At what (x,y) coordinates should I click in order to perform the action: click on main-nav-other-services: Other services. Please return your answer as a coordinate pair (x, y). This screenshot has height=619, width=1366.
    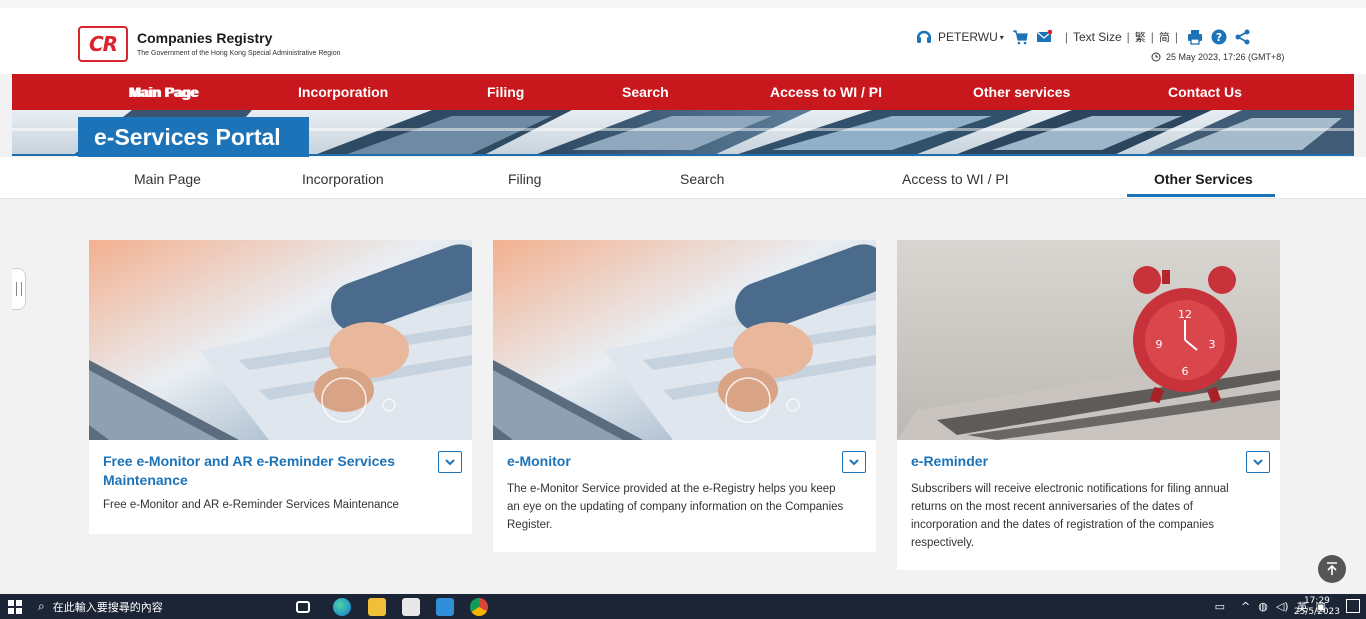
    Looking at the image, I should click on (1021, 92).